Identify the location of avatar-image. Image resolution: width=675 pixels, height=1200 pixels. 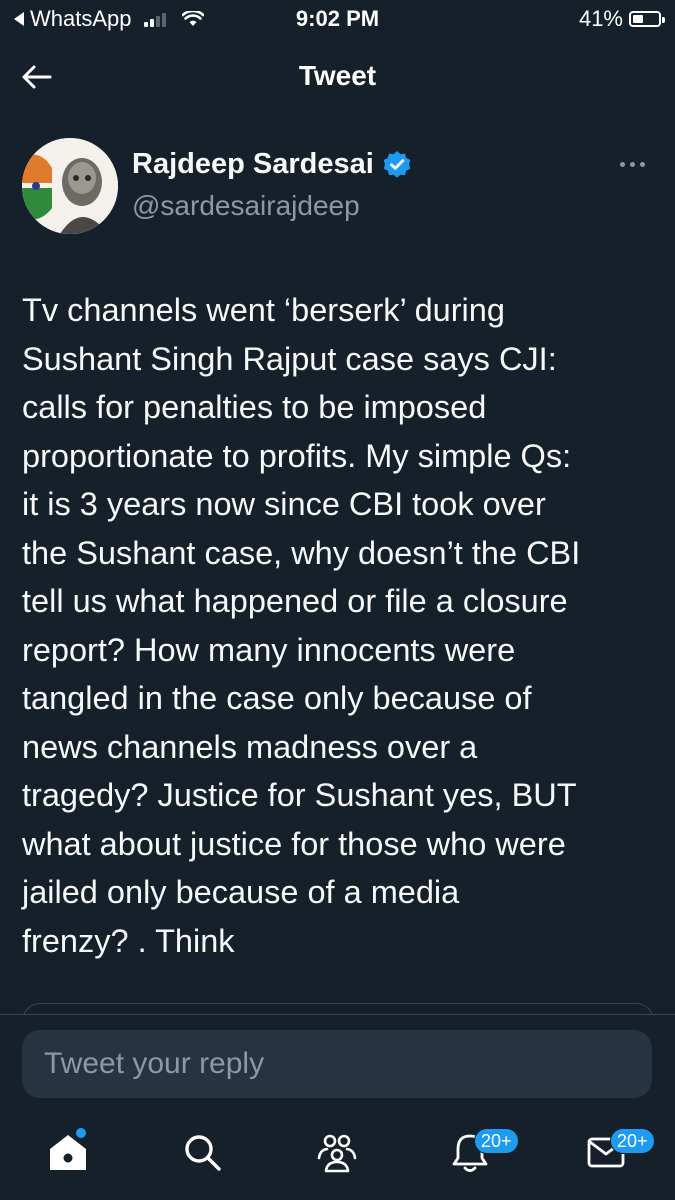
(70, 186).